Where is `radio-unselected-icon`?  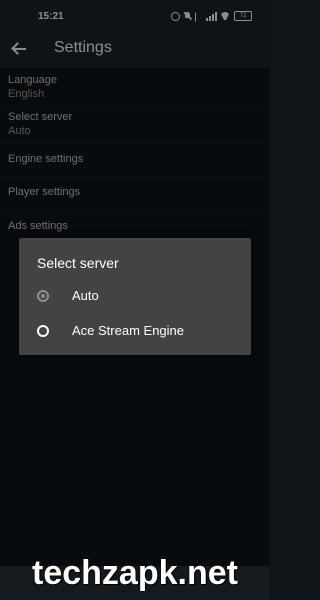
radio-unselected-icon is located at coordinates (43, 331).